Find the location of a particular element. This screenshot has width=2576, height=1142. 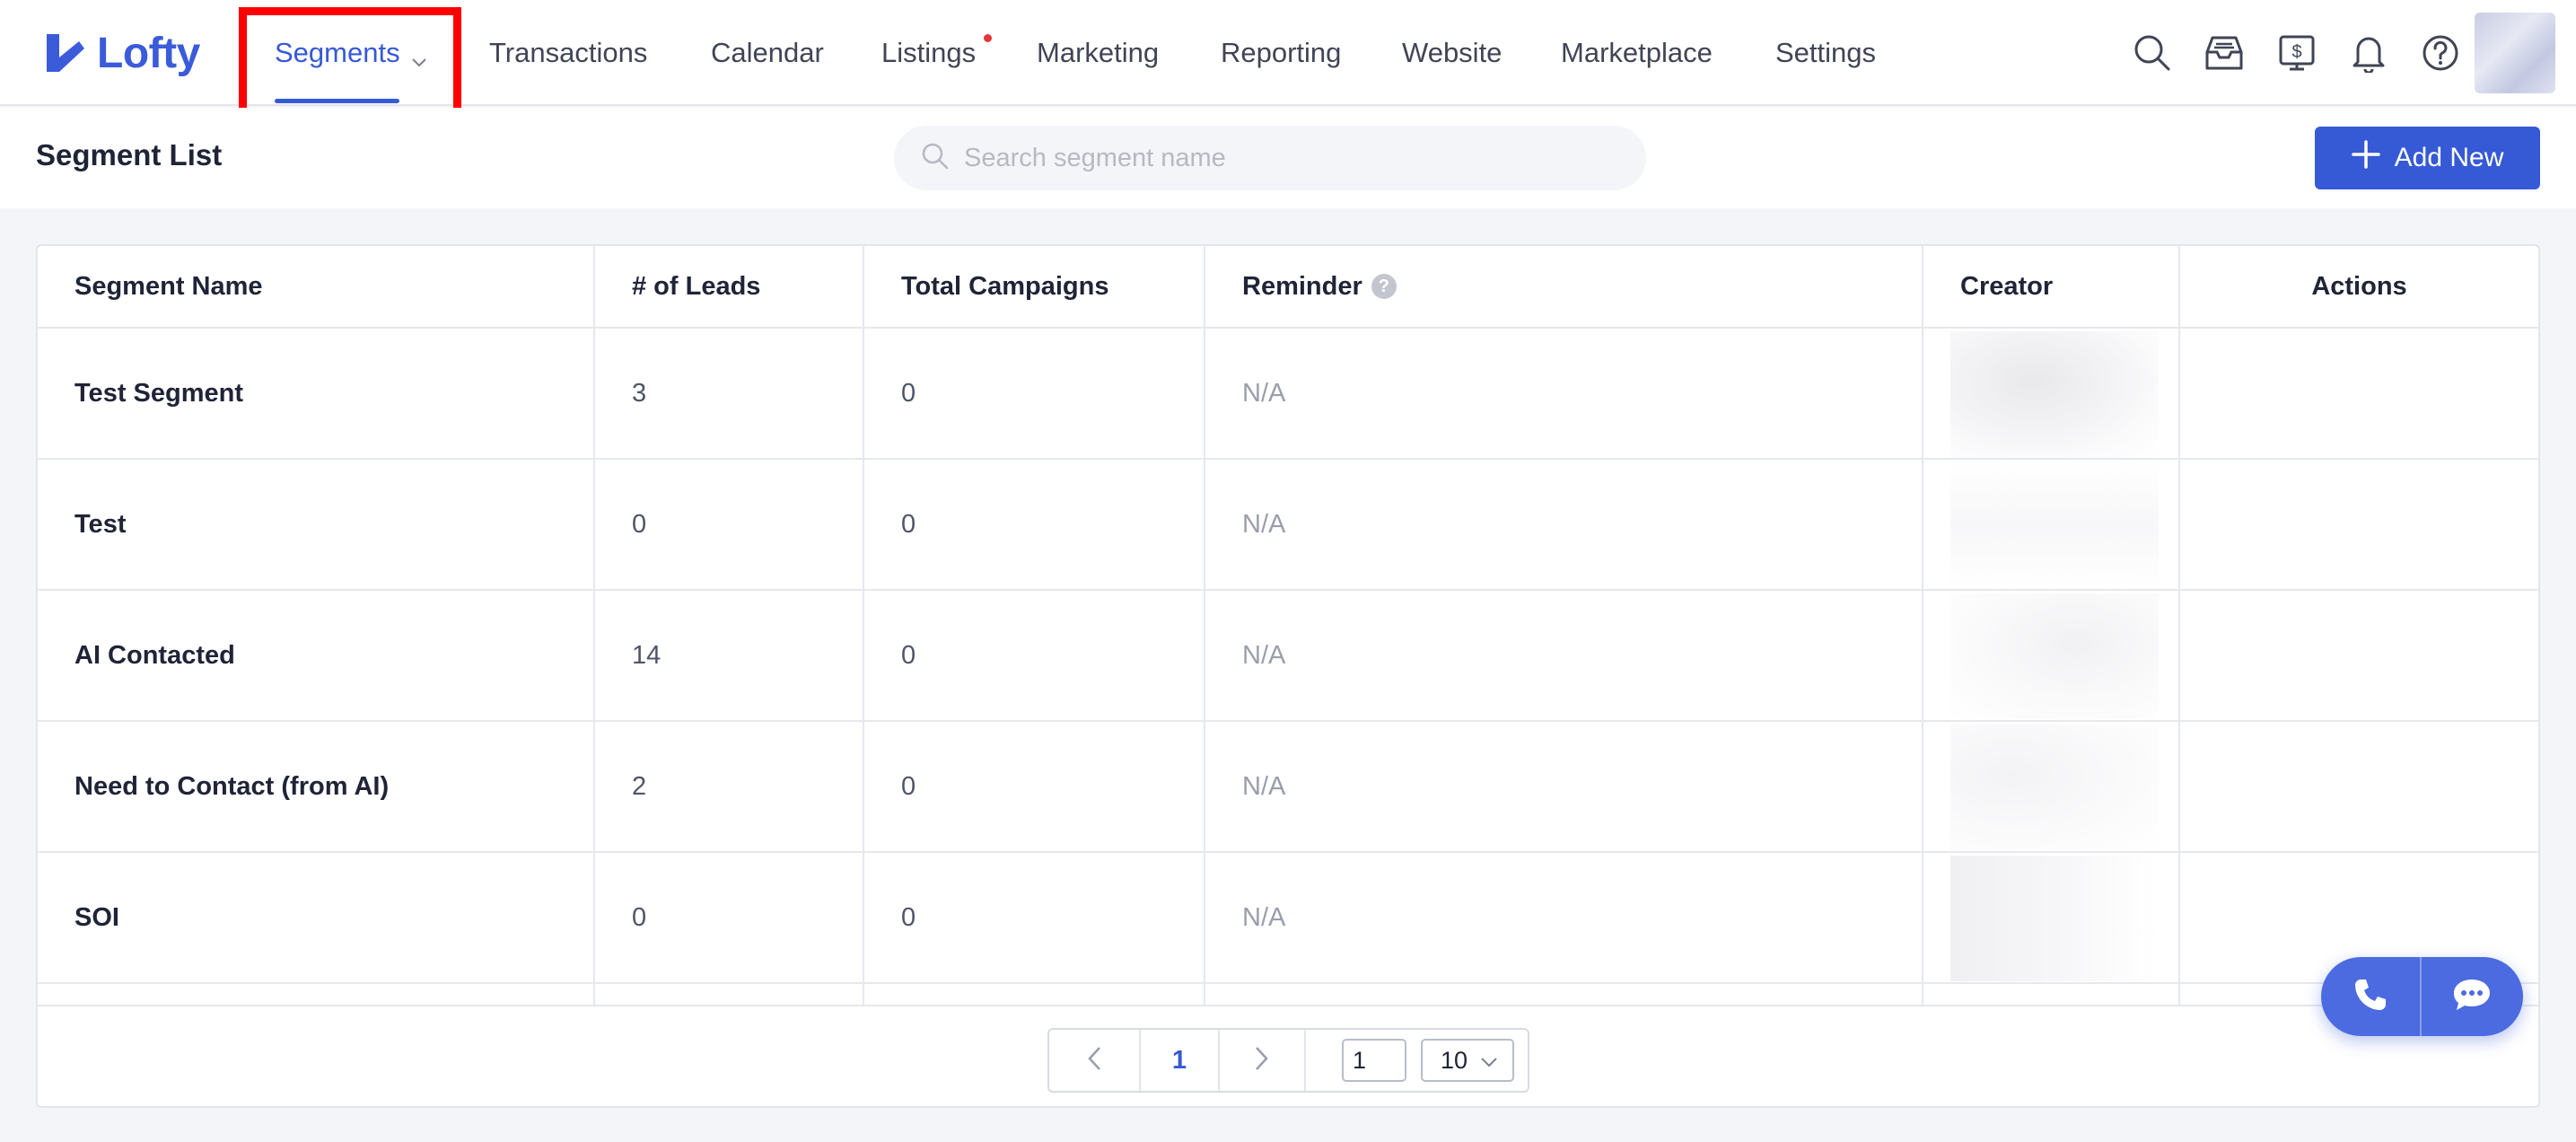

page-number: 1 is located at coordinates (1180, 1060).